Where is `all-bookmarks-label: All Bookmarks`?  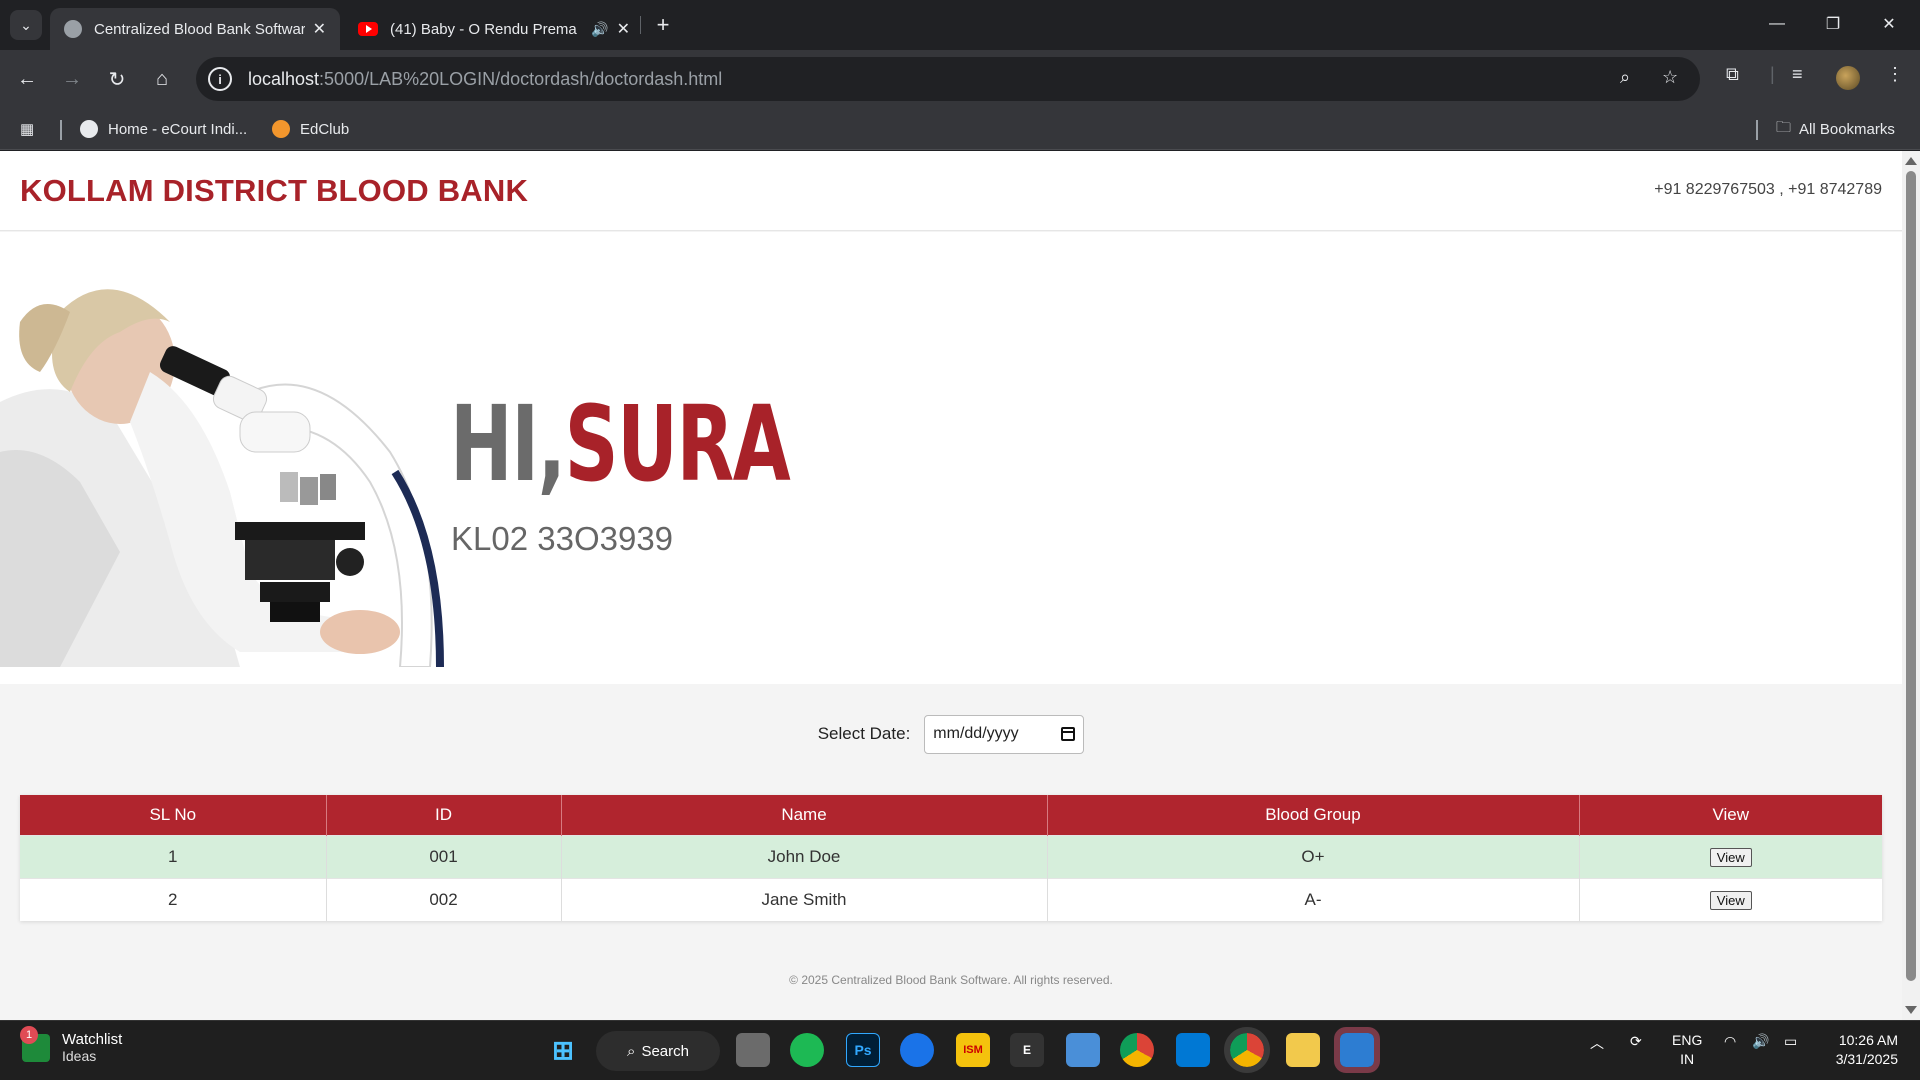
all-bookmarks-label: All Bookmarks is located at coordinates (1847, 129).